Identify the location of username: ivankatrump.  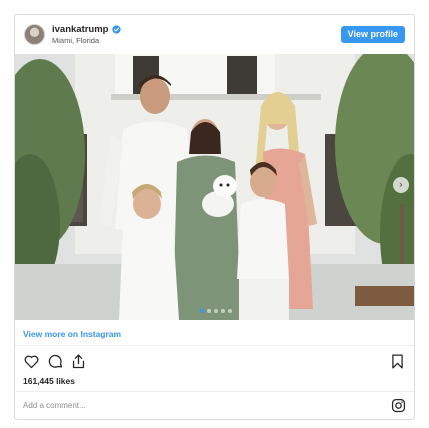
(80, 29).